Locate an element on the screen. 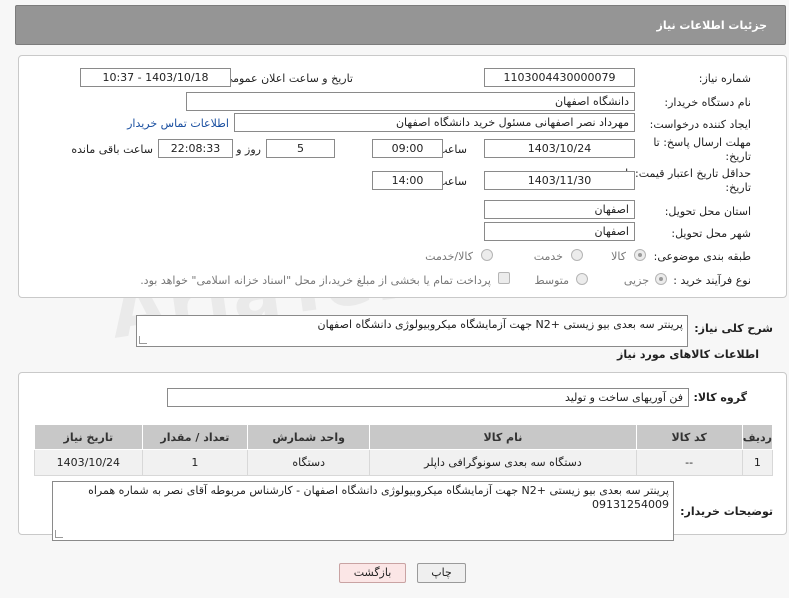 The height and width of the screenshot is (598, 789). need-number-label: شماره نیاز: is located at coordinates (724, 78).